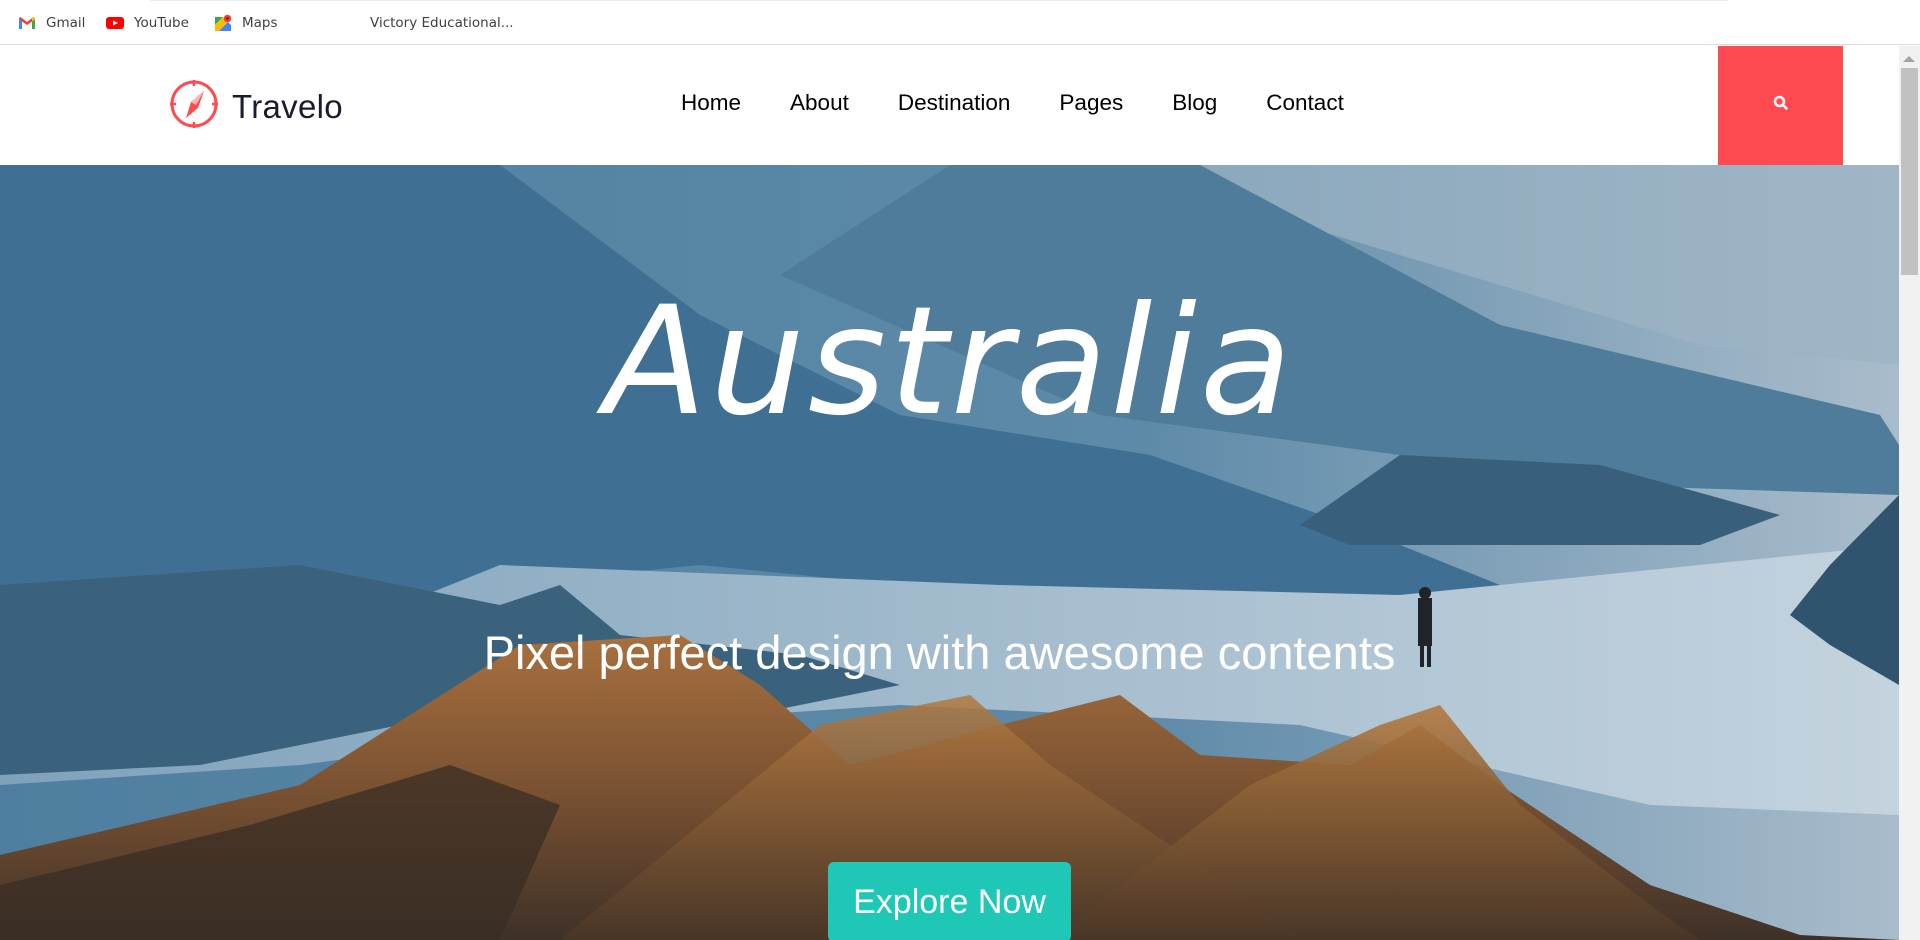 The width and height of the screenshot is (1920, 940). Describe the element at coordinates (711, 103) in the screenshot. I see `nav-home: Home` at that location.